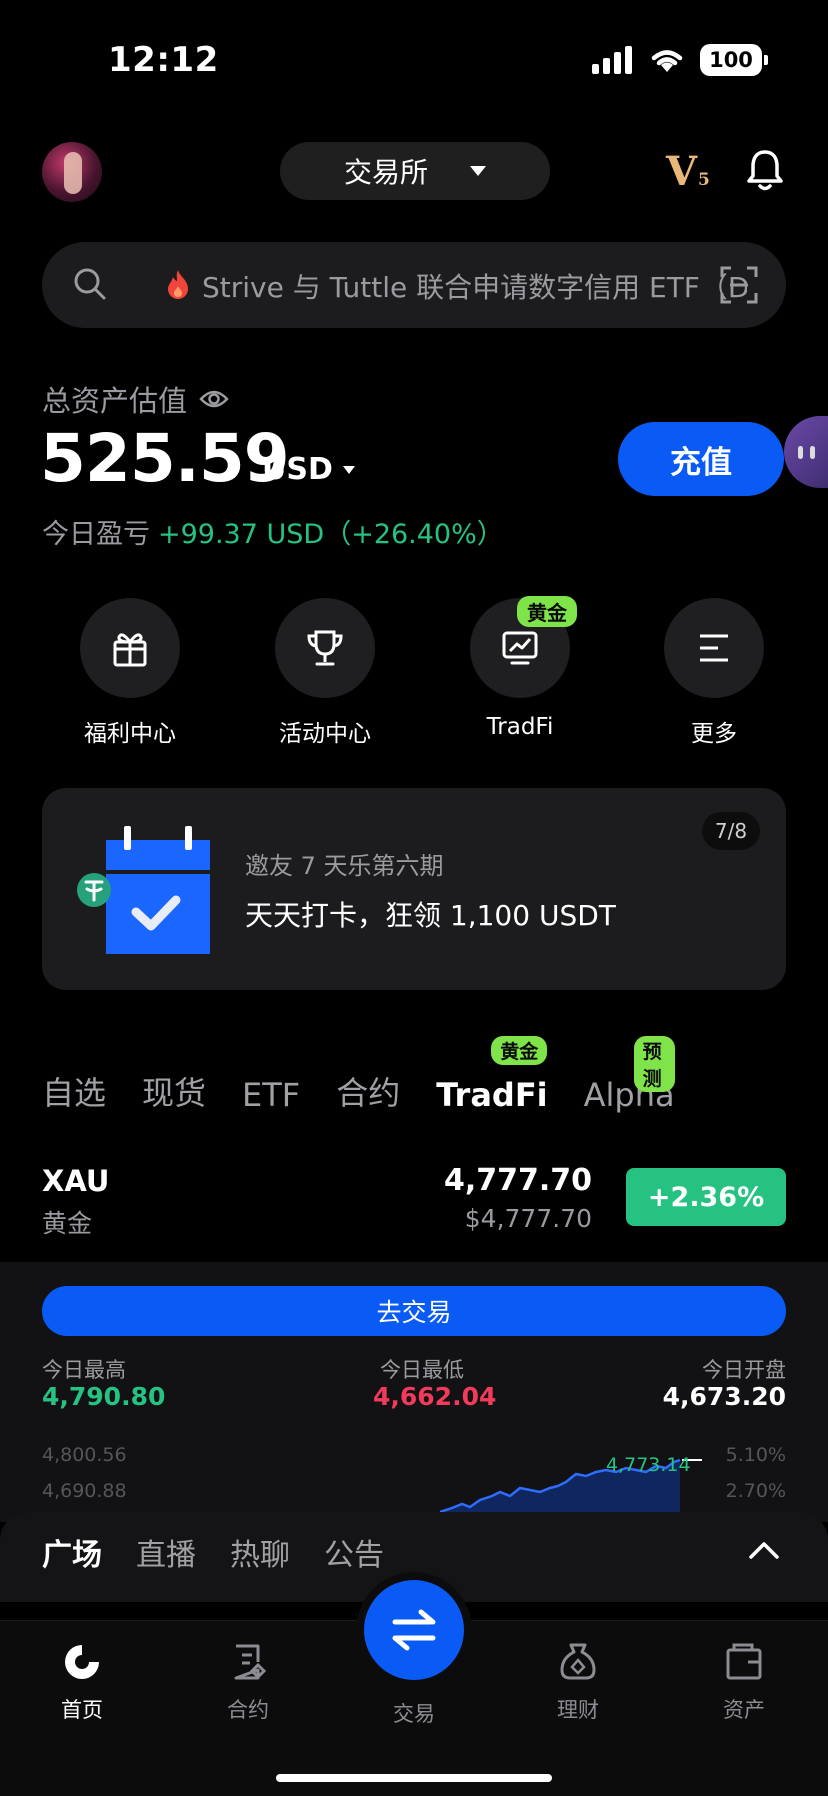 This screenshot has height=1796, width=828. What do you see at coordinates (130, 734) in the screenshot?
I see `quick-action-label: 福利中心` at bounding box center [130, 734].